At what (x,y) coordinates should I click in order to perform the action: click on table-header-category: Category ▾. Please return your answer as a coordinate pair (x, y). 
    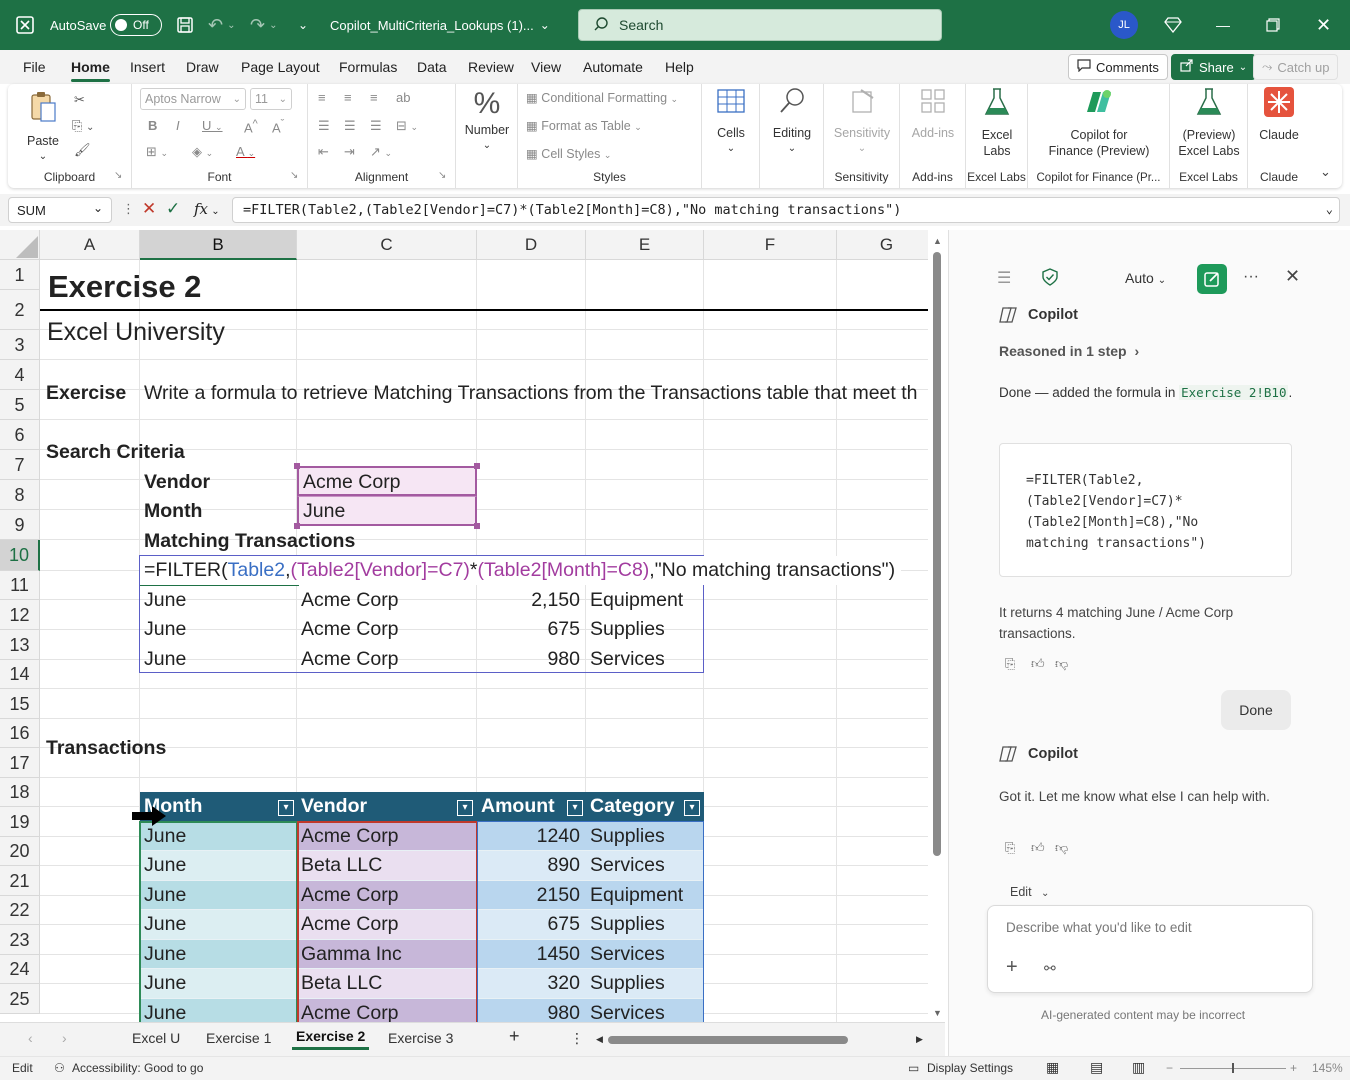
    Looking at the image, I should click on (645, 807).